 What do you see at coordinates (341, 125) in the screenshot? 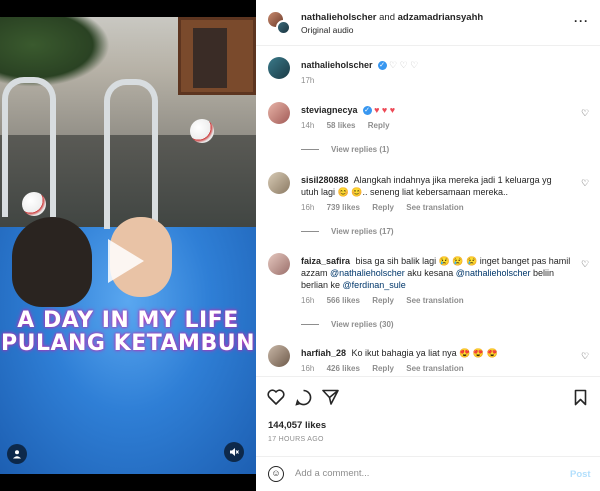
I see `comment-likes: 58 likes` at bounding box center [341, 125].